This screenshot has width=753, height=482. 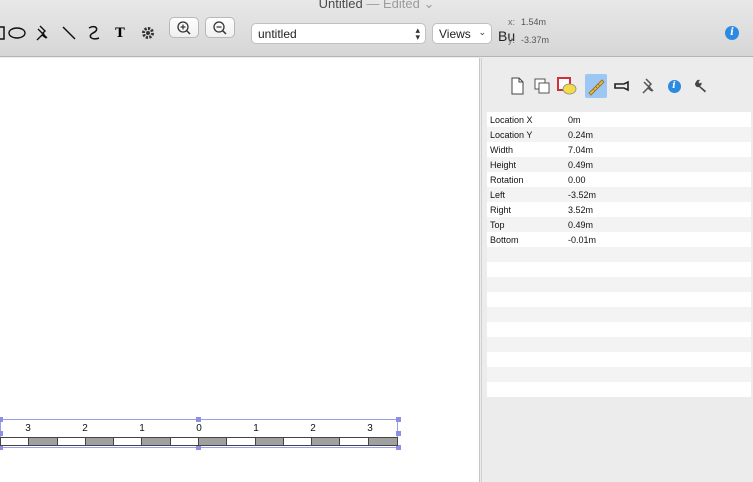 I want to click on views-select: Views ⌄, so click(x=462, y=33).